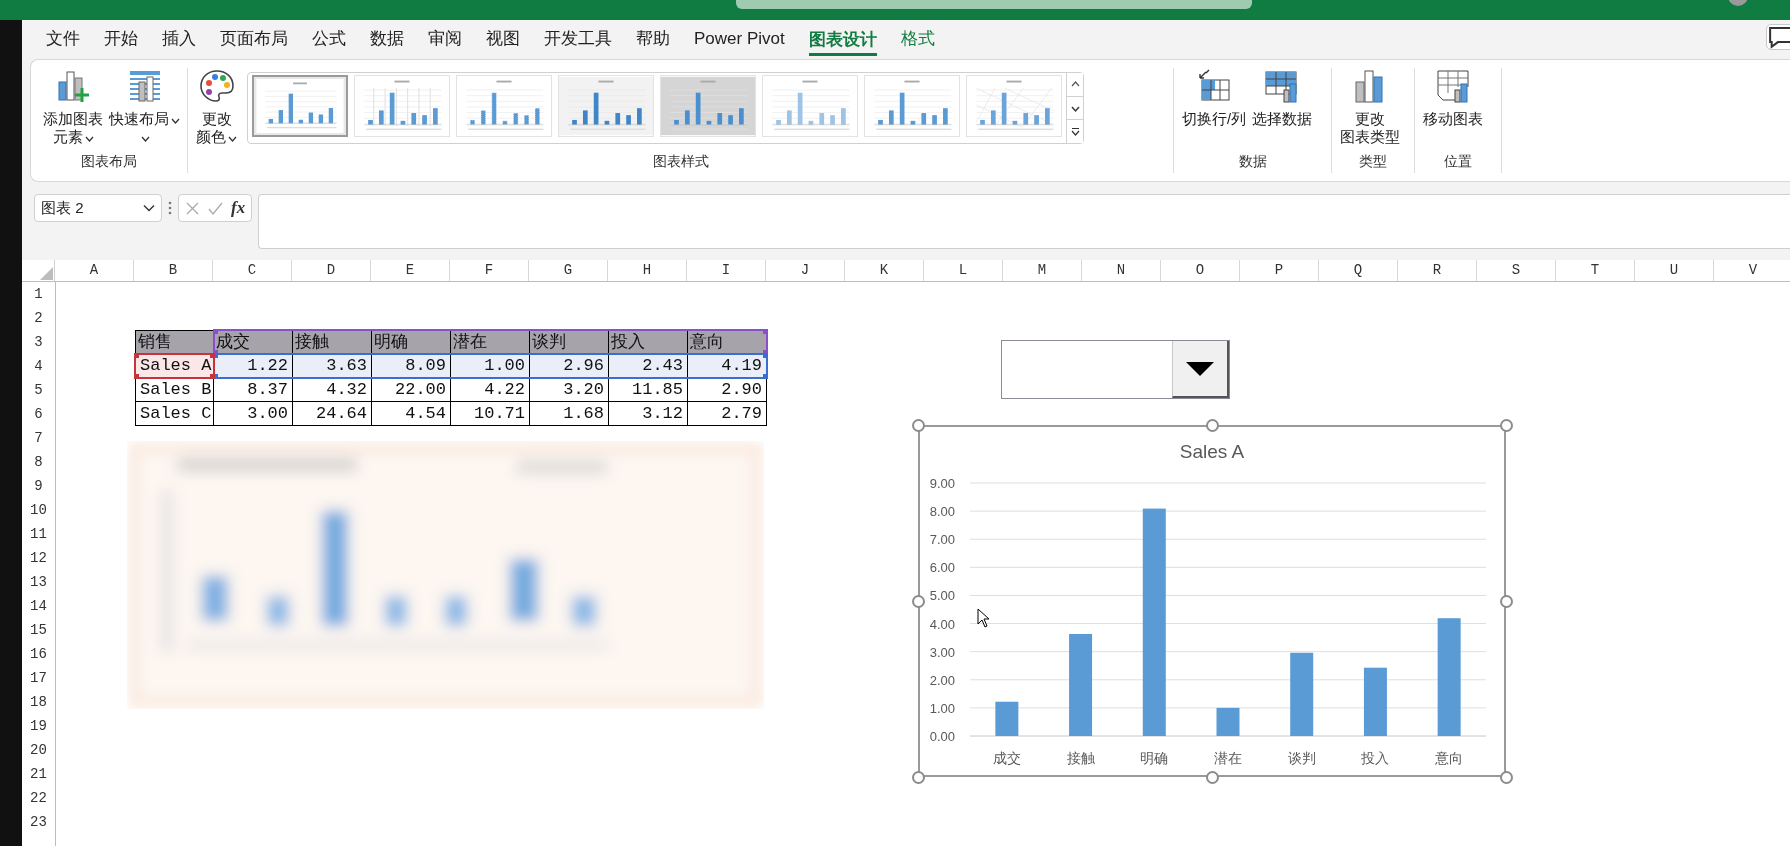 The image size is (1790, 846). I want to click on column-header: B, so click(173, 270).